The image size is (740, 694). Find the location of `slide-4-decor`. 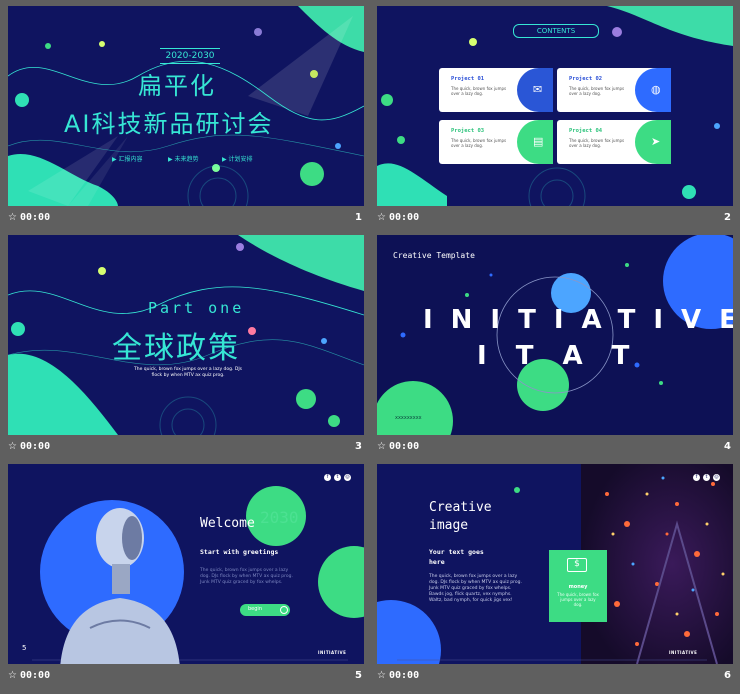

slide-4-decor is located at coordinates (555, 335).